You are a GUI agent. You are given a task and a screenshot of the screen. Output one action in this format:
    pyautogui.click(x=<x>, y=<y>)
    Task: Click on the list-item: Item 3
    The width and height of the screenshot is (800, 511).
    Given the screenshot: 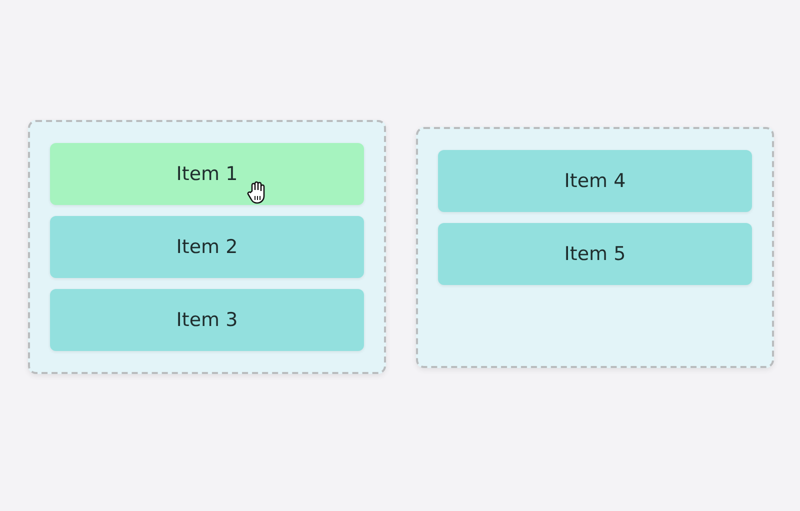 What is the action you would take?
    pyautogui.click(x=207, y=320)
    